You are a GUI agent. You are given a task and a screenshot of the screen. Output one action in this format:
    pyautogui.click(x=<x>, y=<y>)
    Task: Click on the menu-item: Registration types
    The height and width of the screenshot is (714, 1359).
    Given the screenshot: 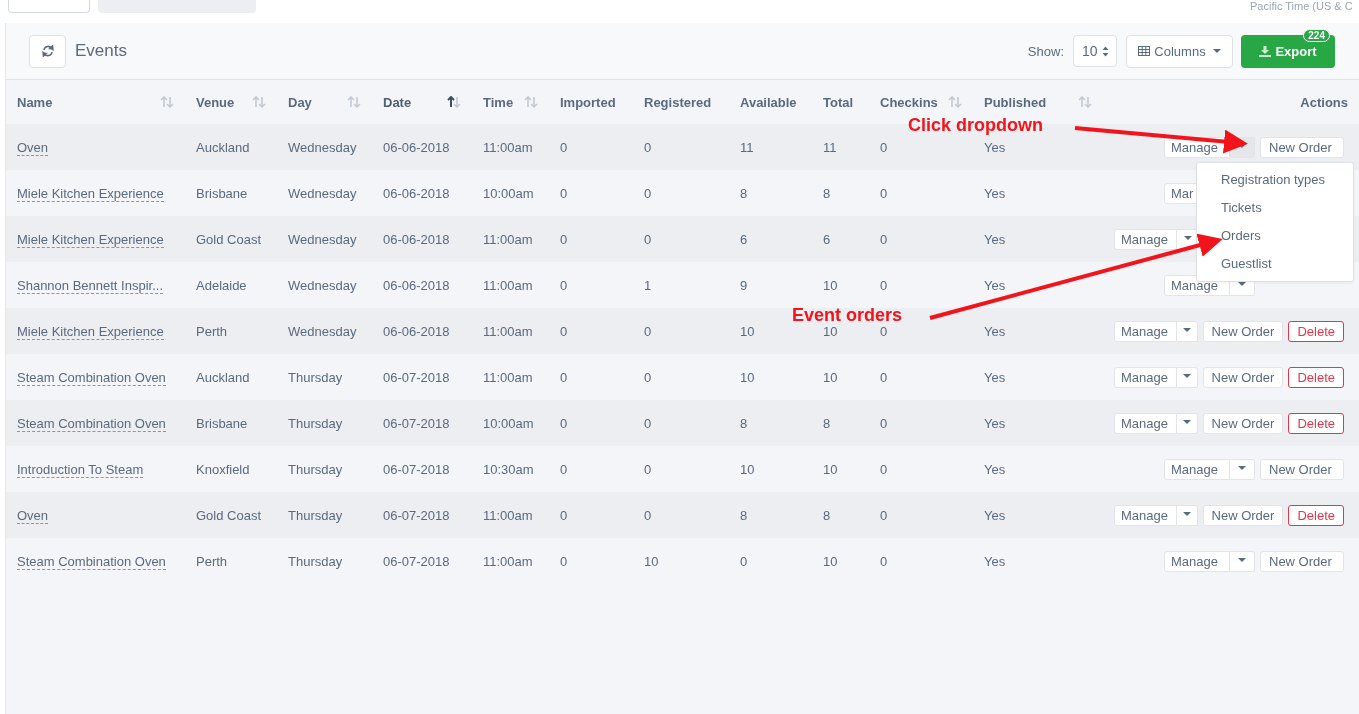 What is the action you would take?
    pyautogui.click(x=1275, y=180)
    